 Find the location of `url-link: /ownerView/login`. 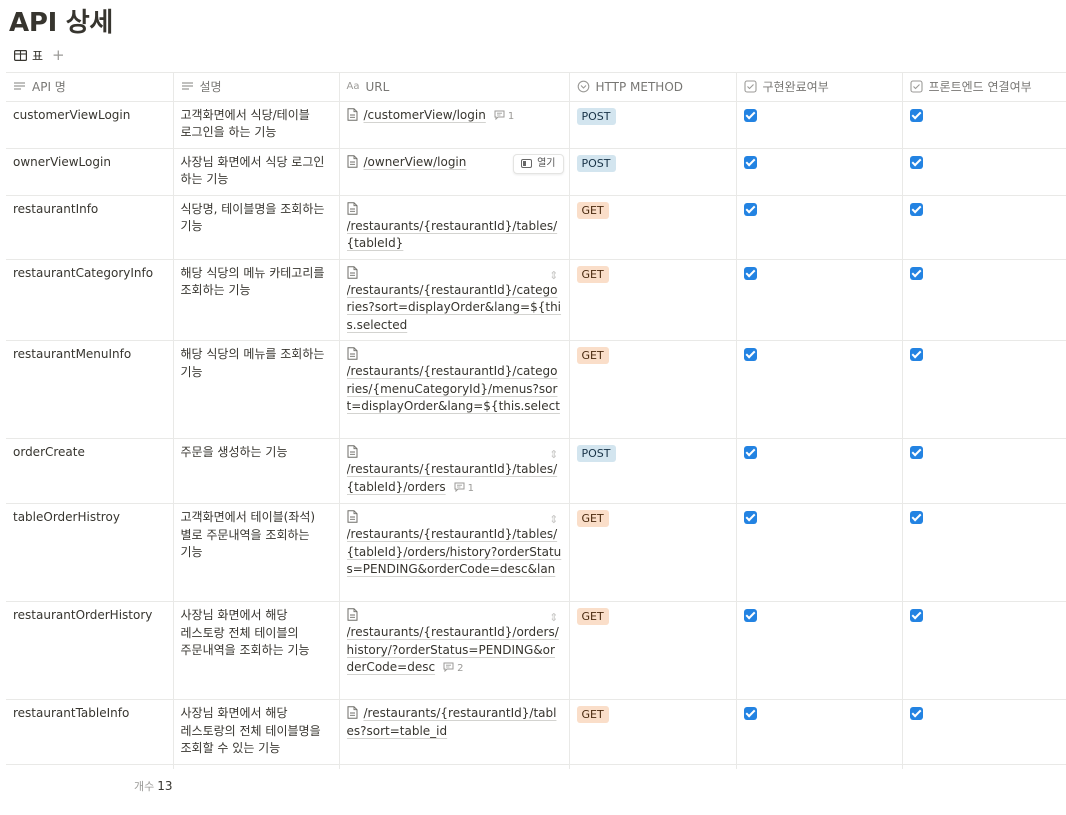

url-link: /ownerView/login is located at coordinates (415, 162).